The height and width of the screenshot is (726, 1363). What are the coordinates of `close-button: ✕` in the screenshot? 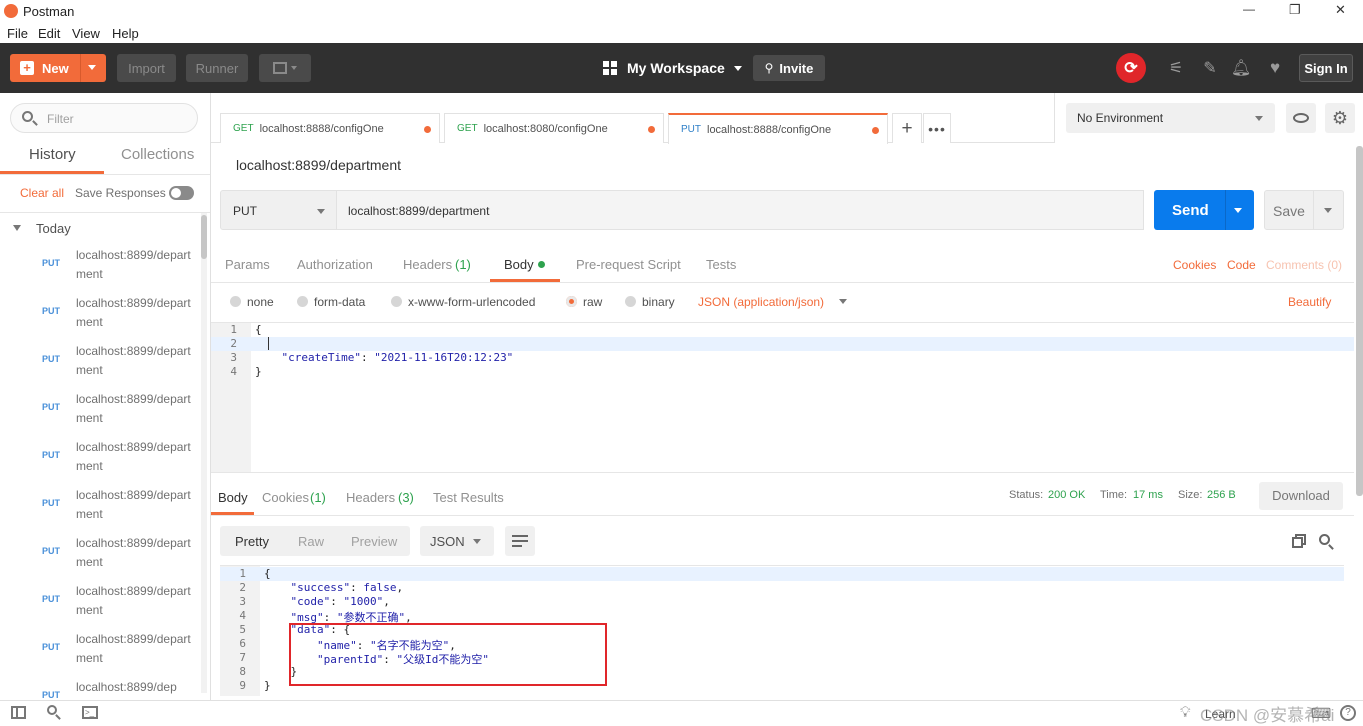 It's located at (1340, 10).